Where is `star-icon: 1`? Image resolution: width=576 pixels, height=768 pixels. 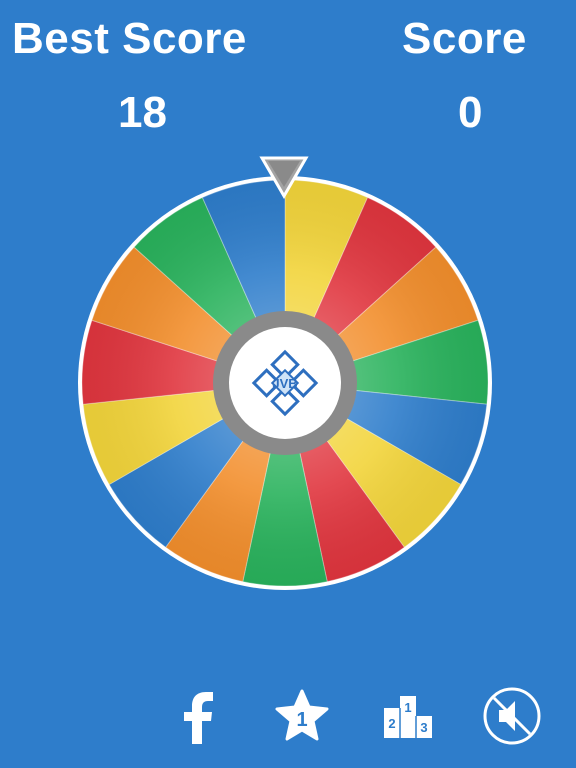 star-icon: 1 is located at coordinates (302, 715).